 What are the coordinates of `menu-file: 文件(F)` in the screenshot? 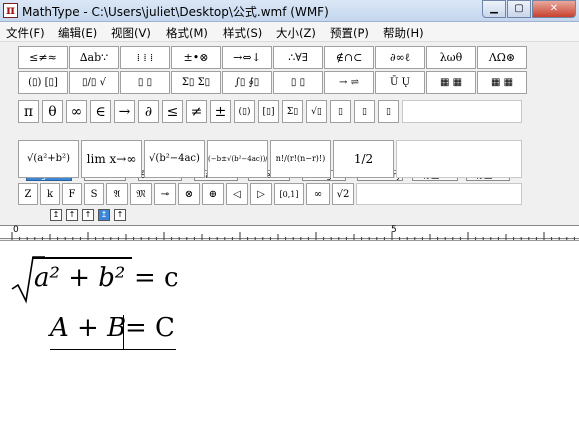 It's located at (25, 33).